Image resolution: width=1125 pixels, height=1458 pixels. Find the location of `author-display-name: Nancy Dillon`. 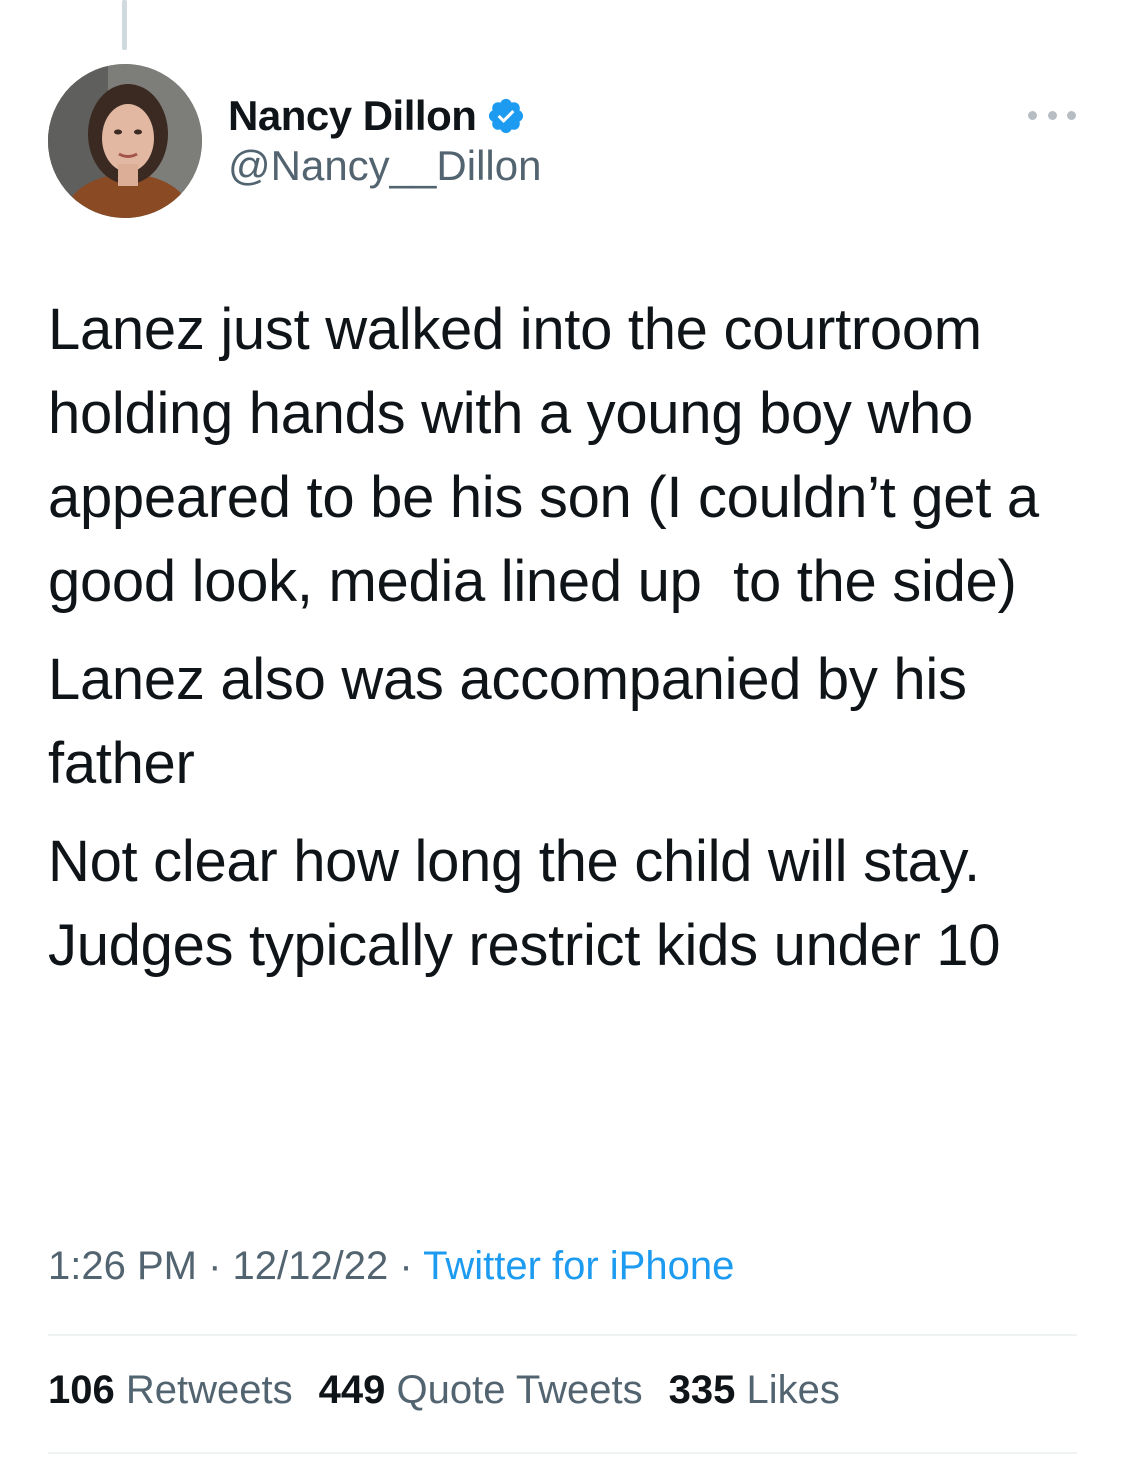

author-display-name: Nancy Dillon is located at coordinates (352, 116).